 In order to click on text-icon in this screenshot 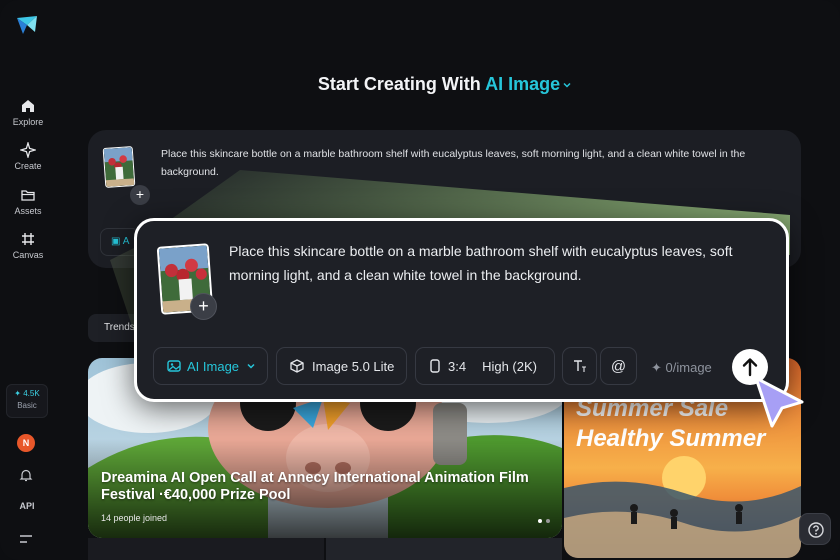, I will do `click(579, 366)`.